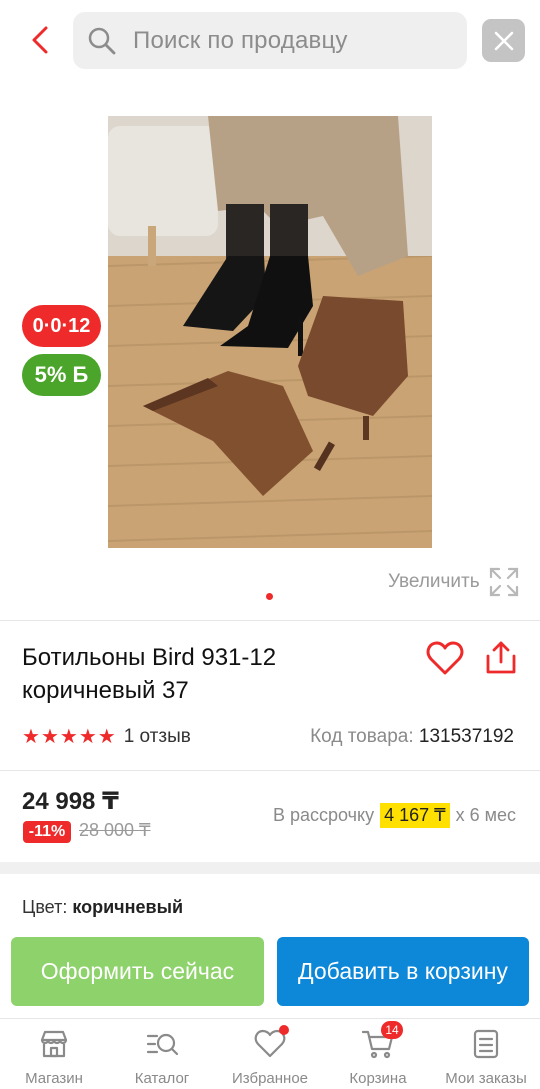 The image size is (540, 1089). I want to click on close-button, so click(503, 40).